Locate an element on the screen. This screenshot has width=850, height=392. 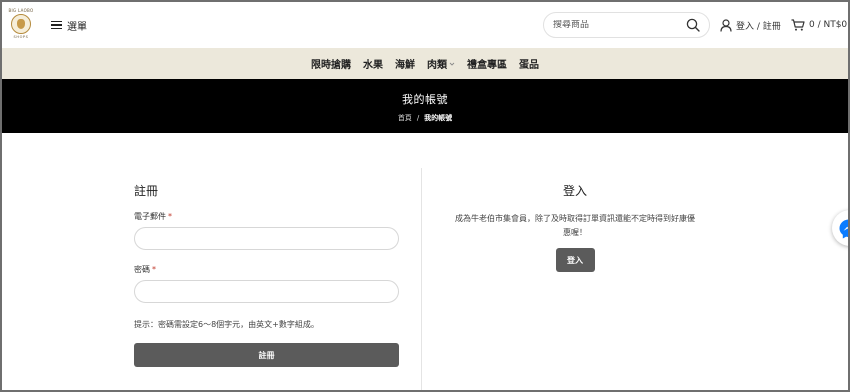
logo-seal-icon is located at coordinates (21, 24).